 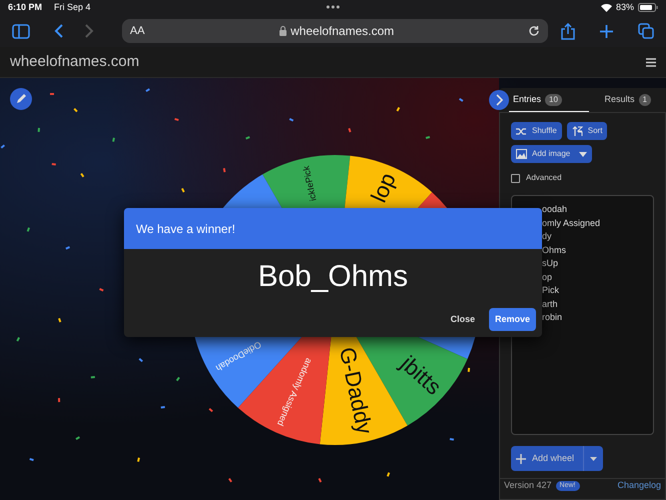 I want to click on tabs-icon, so click(x=646, y=31).